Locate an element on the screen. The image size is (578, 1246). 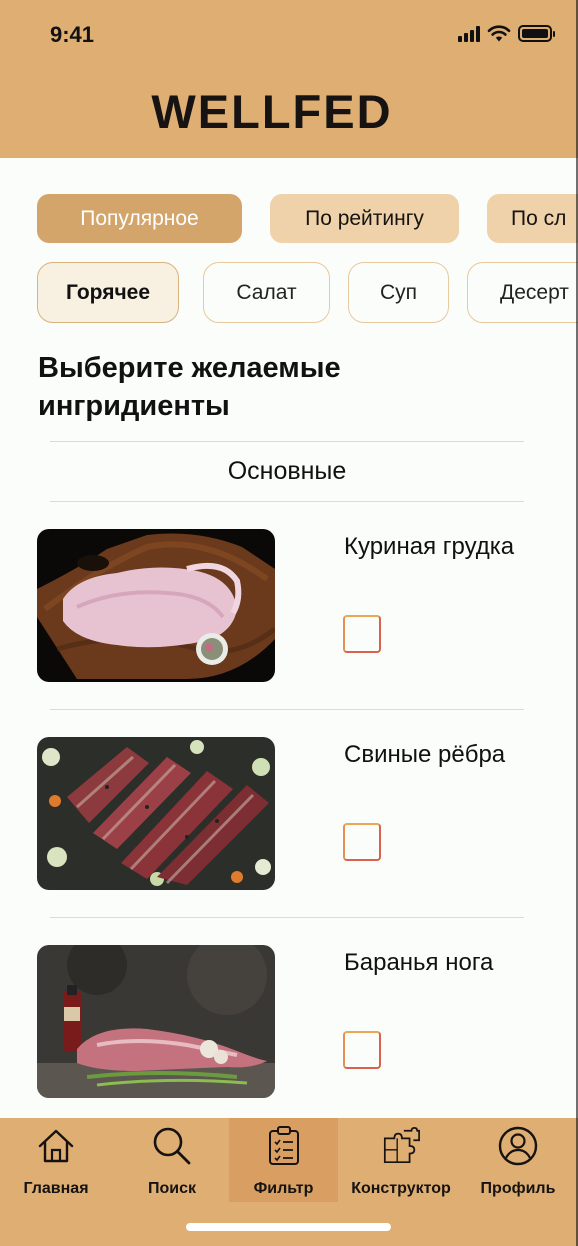
home-indicator is located at coordinates (288, 1227).